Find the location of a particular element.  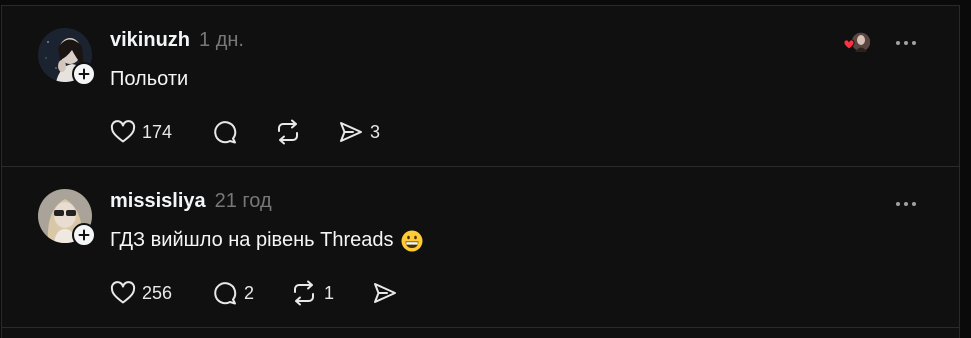

repost-button is located at coordinates (306, 132).